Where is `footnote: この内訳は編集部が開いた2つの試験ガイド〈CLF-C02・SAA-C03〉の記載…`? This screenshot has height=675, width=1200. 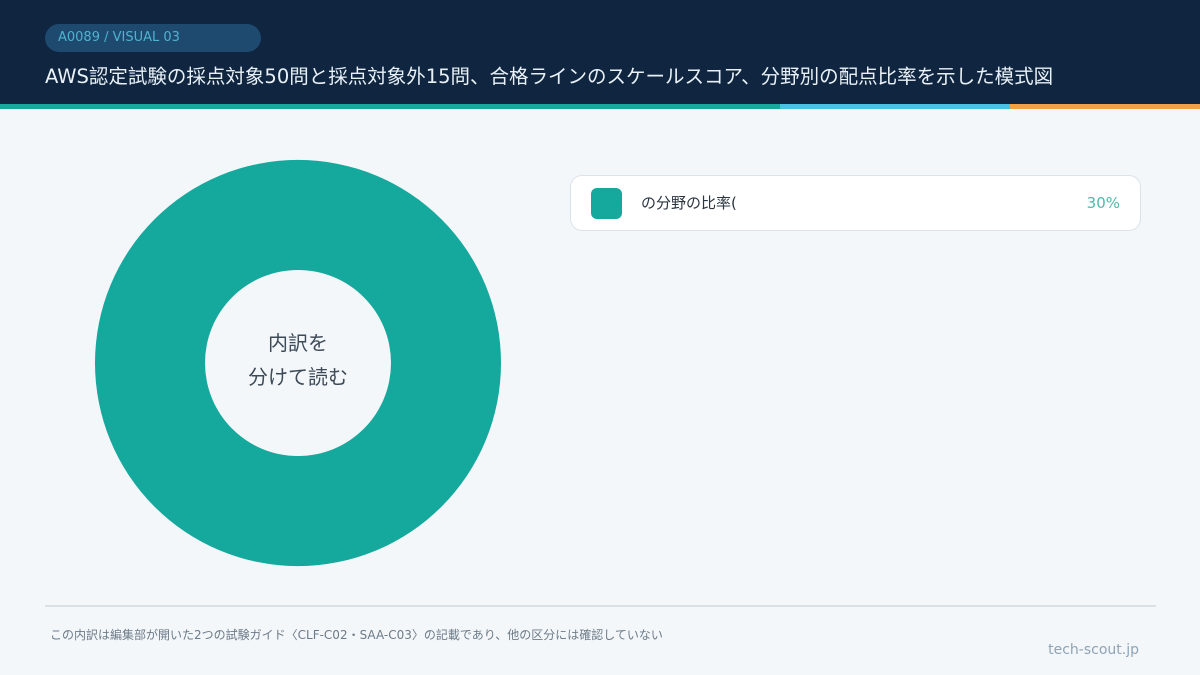
footnote: この内訳は編集部が開いた2つの試験ガイド〈CLF-C02・SAA-C03〉の記載… is located at coordinates (356, 635).